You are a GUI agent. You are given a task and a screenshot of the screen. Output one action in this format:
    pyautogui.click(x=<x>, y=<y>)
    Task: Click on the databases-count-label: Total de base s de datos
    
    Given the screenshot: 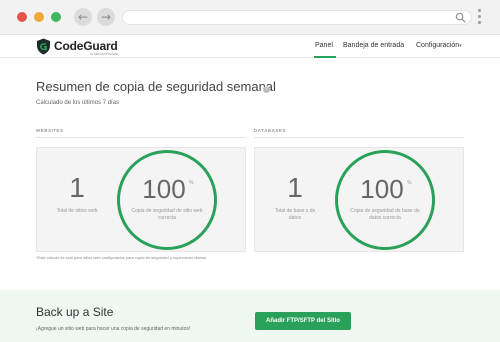 What is the action you would take?
    pyautogui.click(x=295, y=214)
    